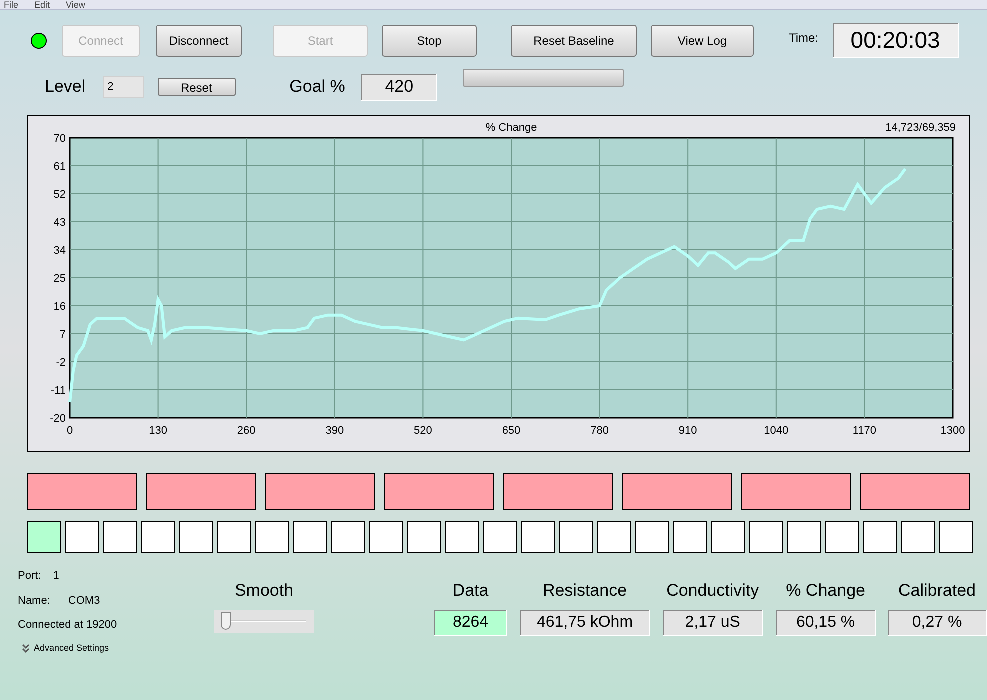 The image size is (987, 700). I want to click on menu-item: File, so click(11, 4).